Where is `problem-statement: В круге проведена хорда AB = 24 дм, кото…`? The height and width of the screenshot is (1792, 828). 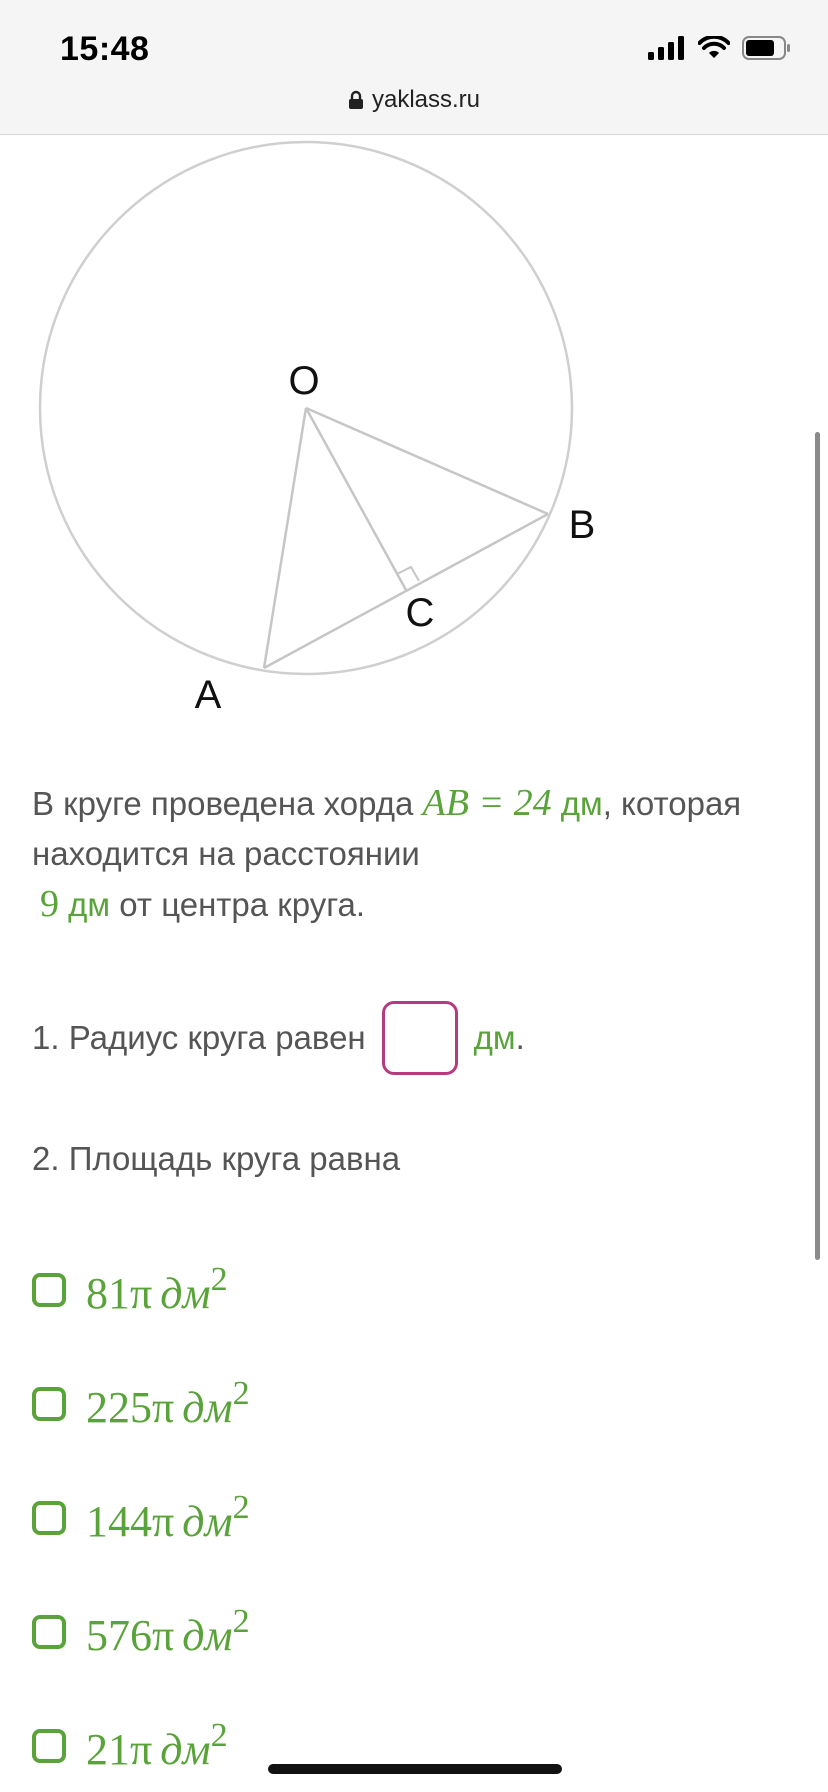 problem-statement: В круге проведена хорда AB = 24 дм, кото… is located at coordinates (402, 854).